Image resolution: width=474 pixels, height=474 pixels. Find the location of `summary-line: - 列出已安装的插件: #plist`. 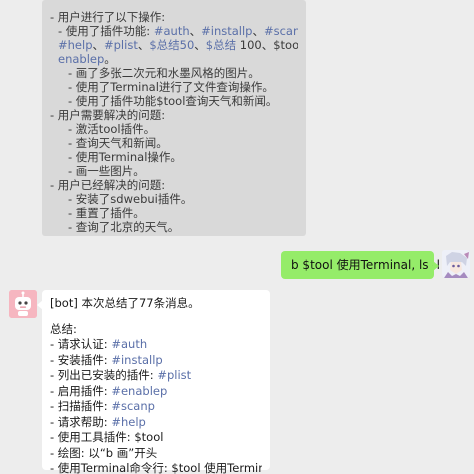

summary-line: - 列出已安装的插件: #plist is located at coordinates (156, 376).